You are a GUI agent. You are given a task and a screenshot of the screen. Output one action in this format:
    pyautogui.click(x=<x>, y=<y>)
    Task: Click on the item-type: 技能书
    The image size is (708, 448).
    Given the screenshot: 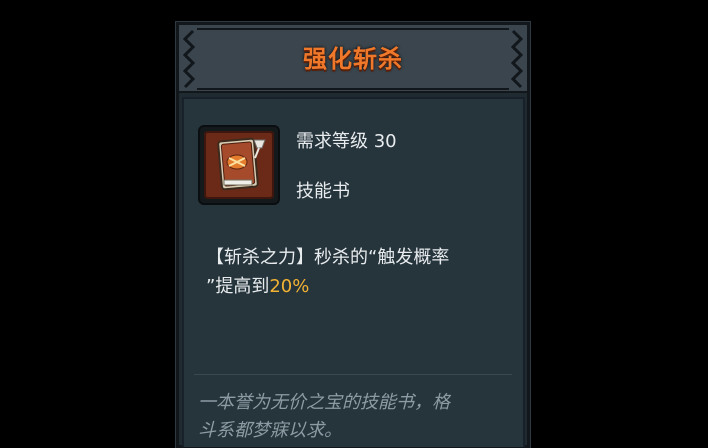 What is the action you would take?
    pyautogui.click(x=323, y=191)
    